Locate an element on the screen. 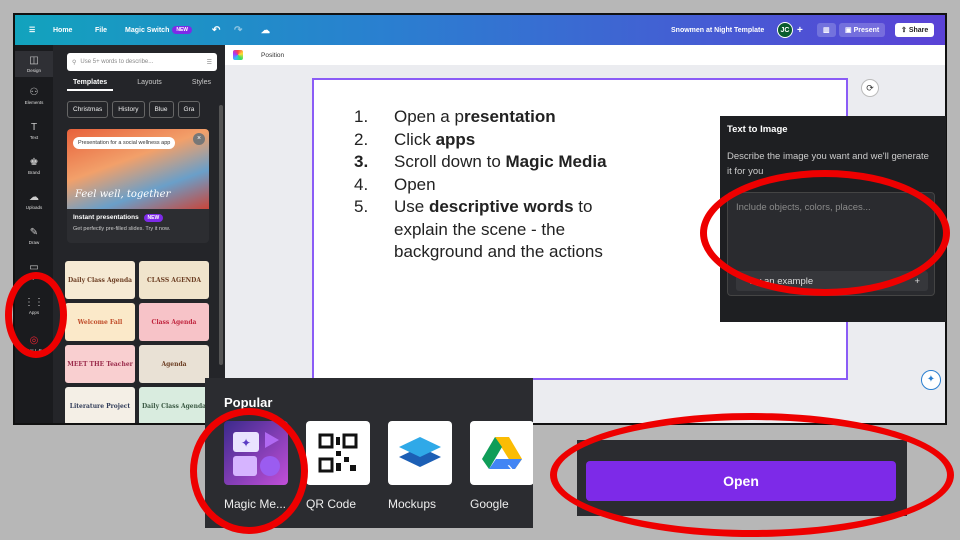 The height and width of the screenshot is (540, 960). present-button: ▣ Present is located at coordinates (862, 30).